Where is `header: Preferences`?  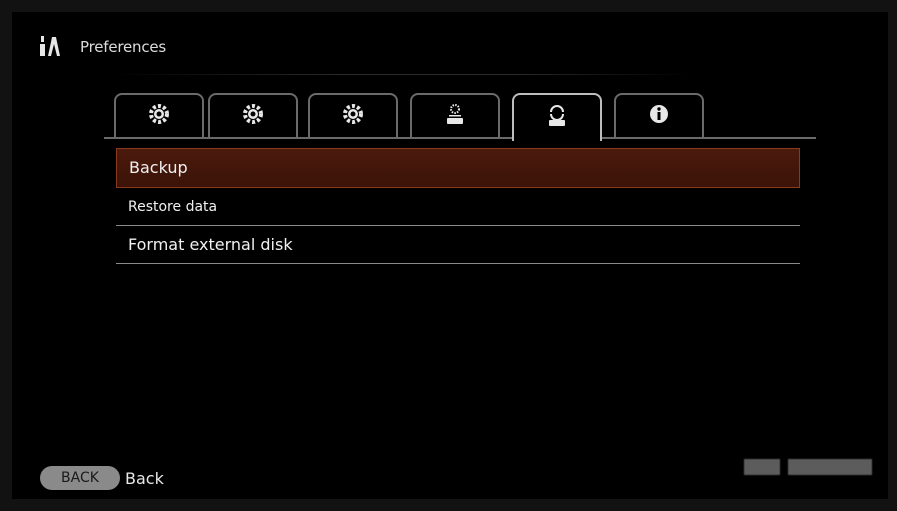 header: Preferences is located at coordinates (390, 48).